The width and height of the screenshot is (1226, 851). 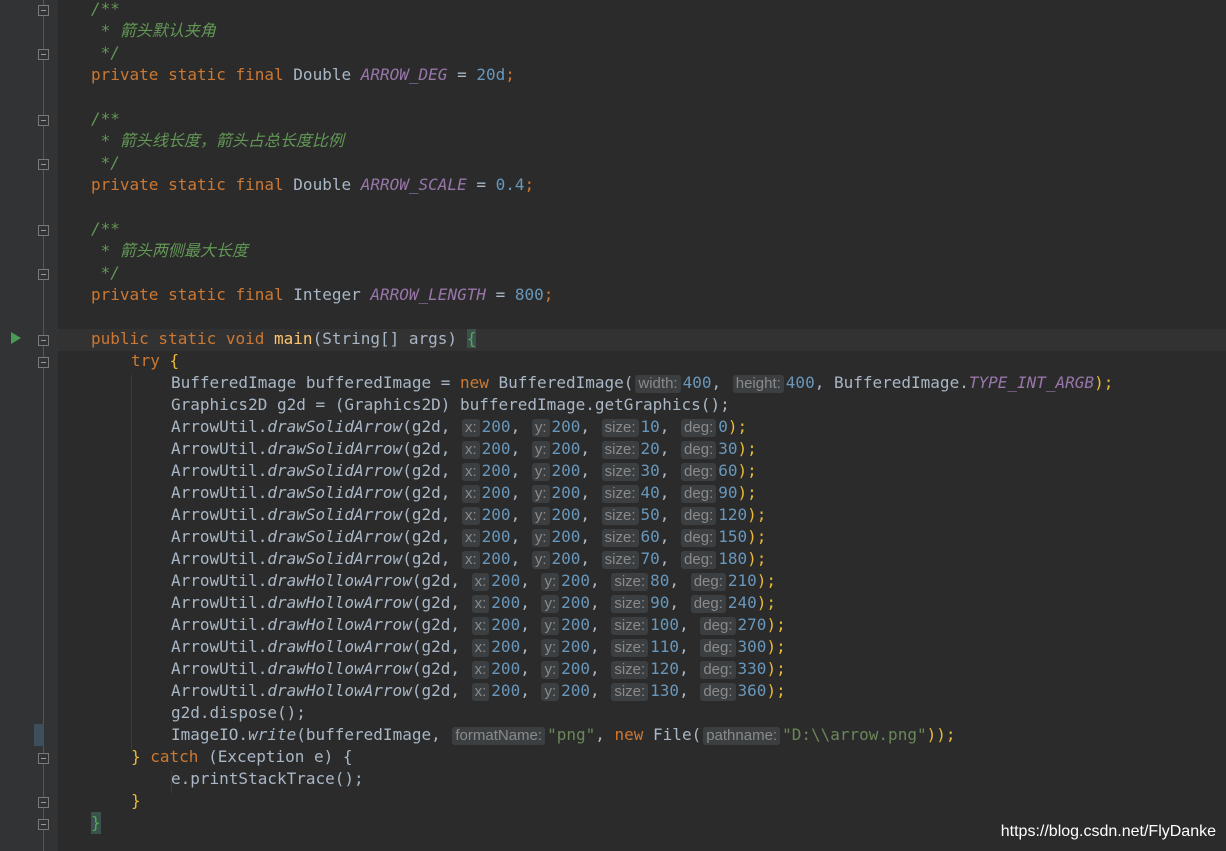 I want to click on number: 180, so click(x=733, y=558).